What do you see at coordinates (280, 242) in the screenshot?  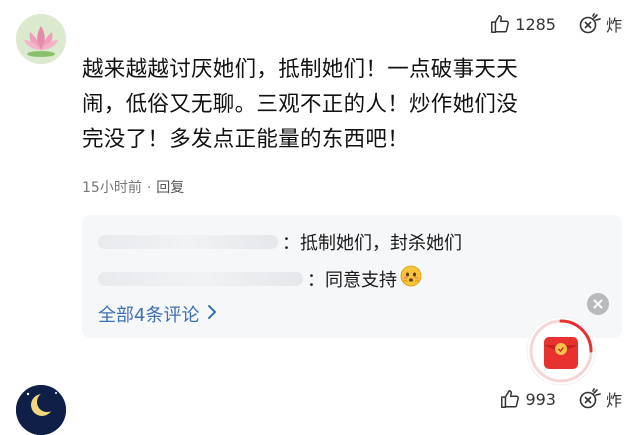 I see `reply-item: ：抵制她们，封杀她们` at bounding box center [280, 242].